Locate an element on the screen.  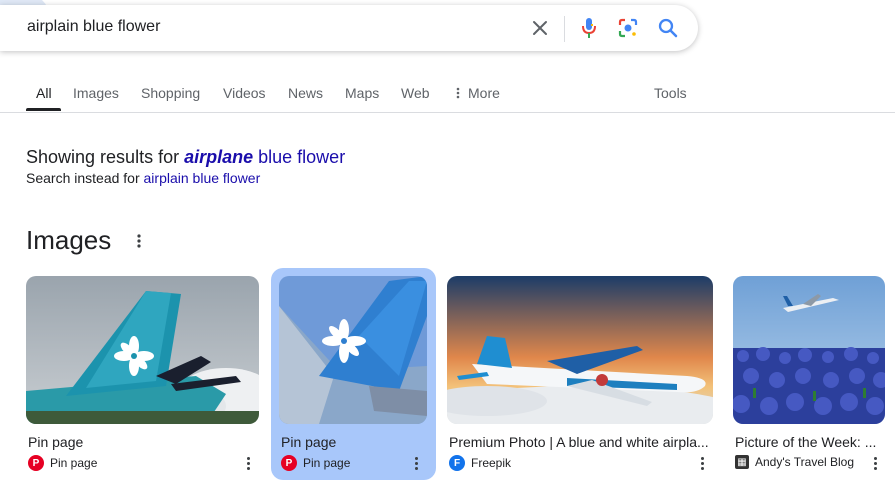
images-more-icon is located at coordinates (139, 241).